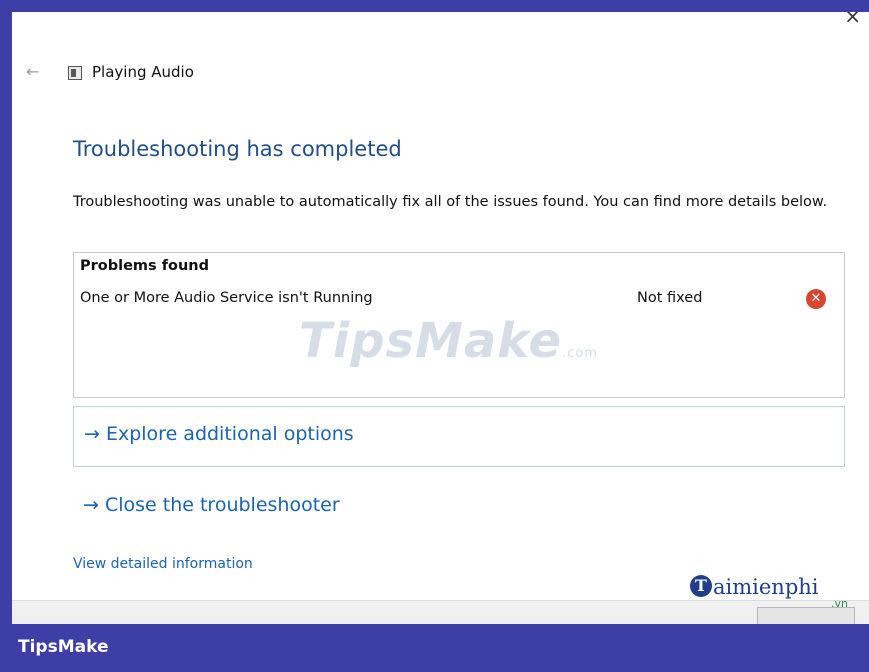 The height and width of the screenshot is (672, 869). Describe the element at coordinates (32, 71) in the screenshot. I see `back-arrow-icon: ←` at that location.